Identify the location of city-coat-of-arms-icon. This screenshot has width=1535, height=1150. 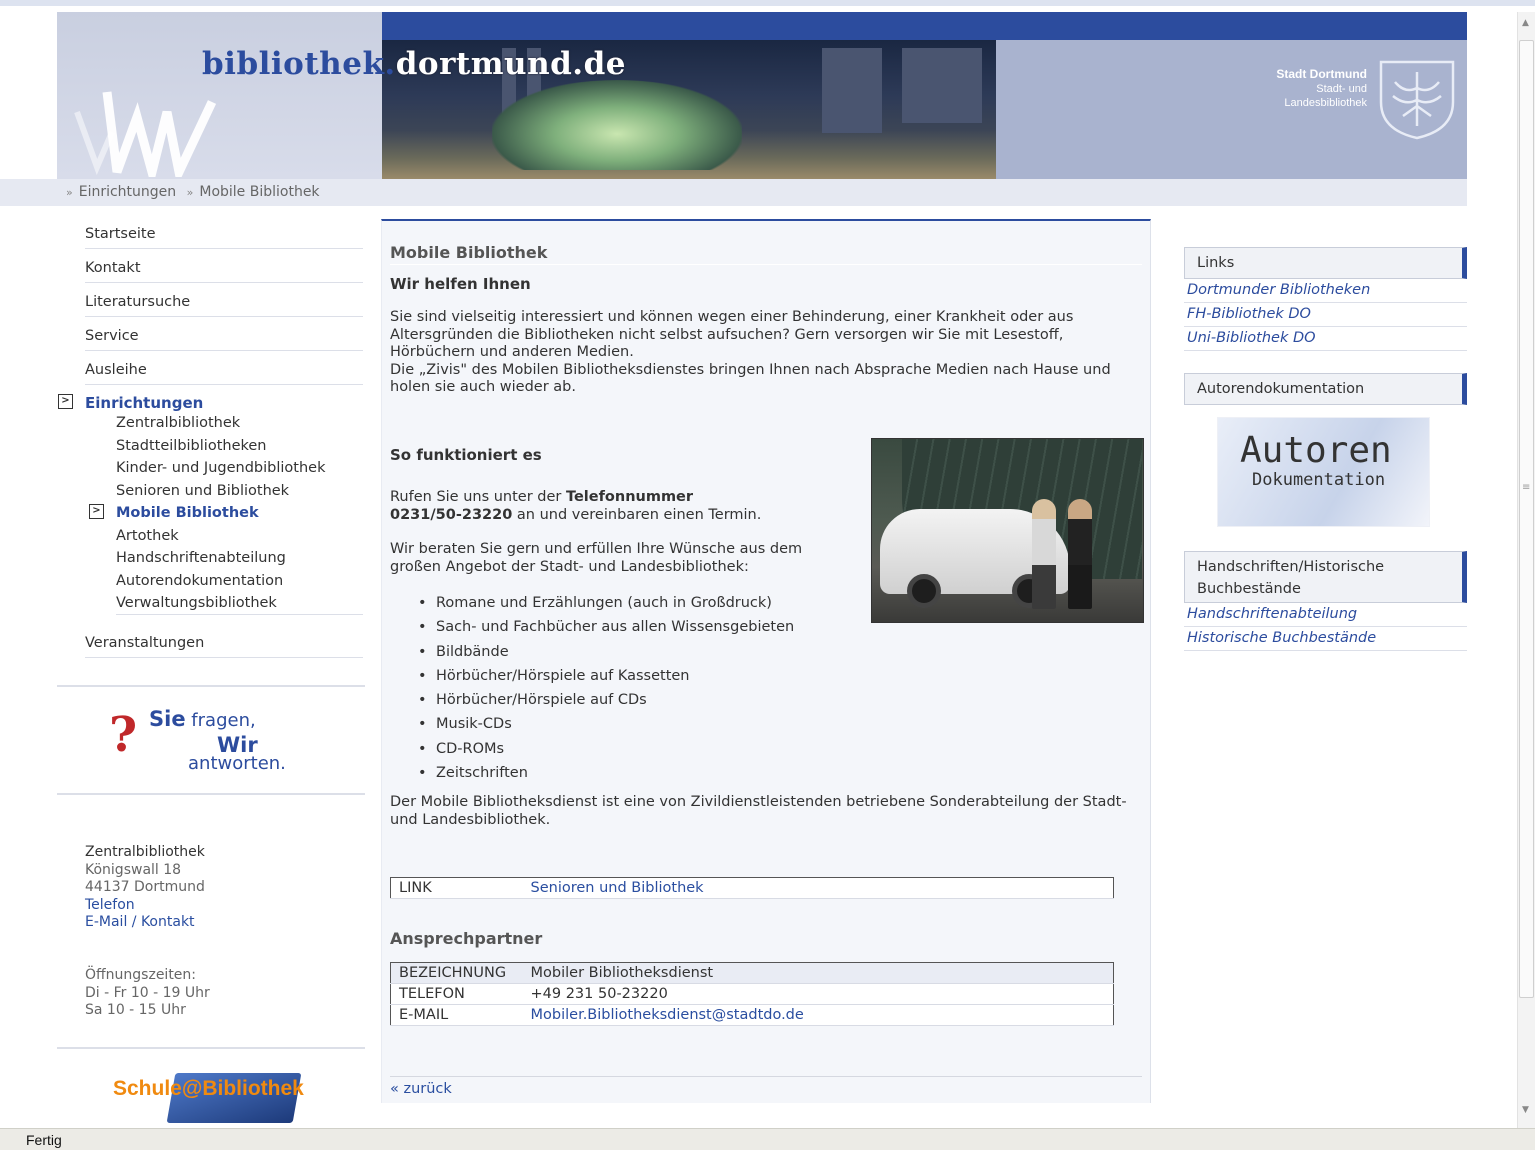
(1417, 100).